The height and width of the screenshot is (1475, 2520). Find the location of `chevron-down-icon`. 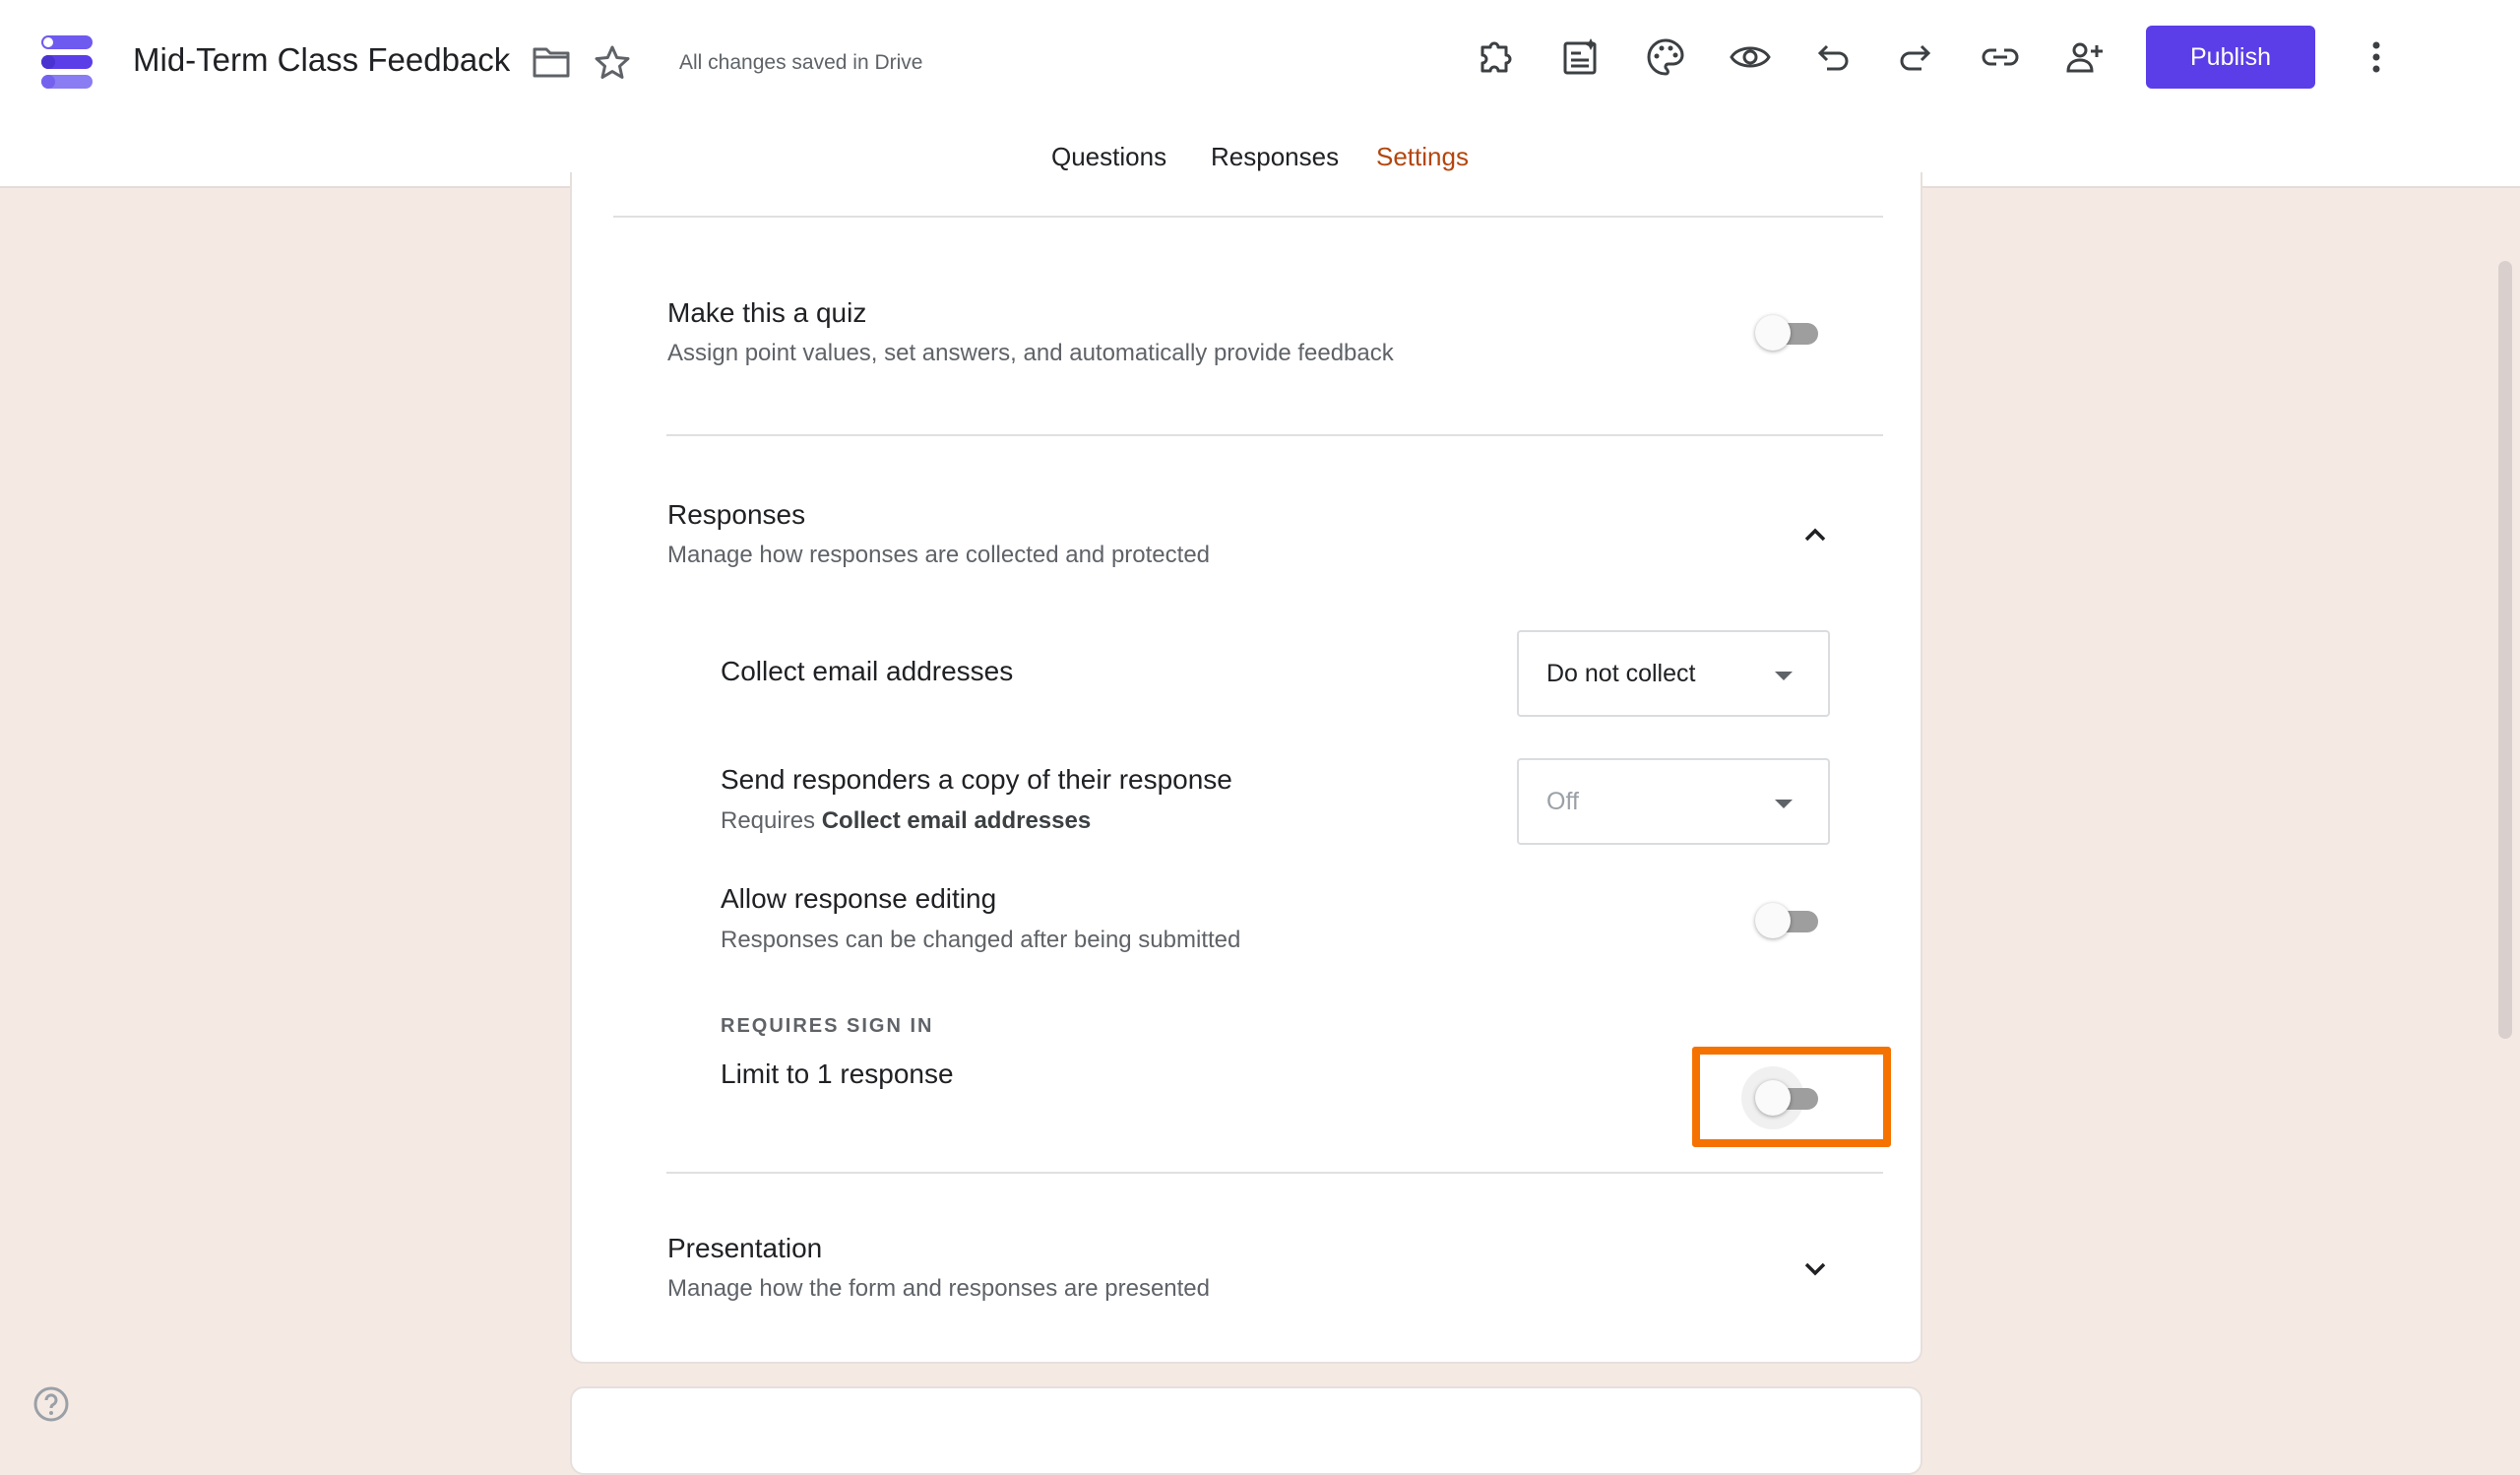

chevron-down-icon is located at coordinates (1815, 1269).